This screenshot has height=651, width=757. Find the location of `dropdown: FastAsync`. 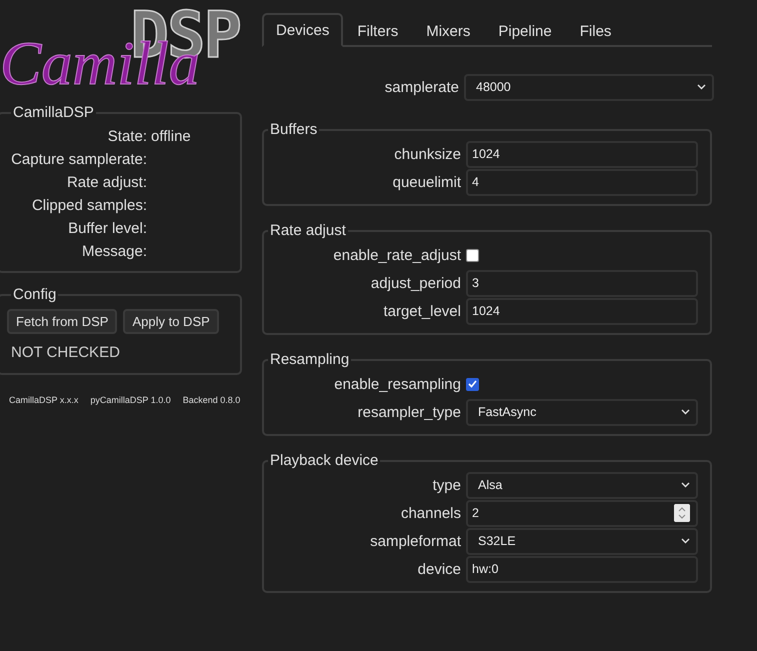

dropdown: FastAsync is located at coordinates (582, 412).